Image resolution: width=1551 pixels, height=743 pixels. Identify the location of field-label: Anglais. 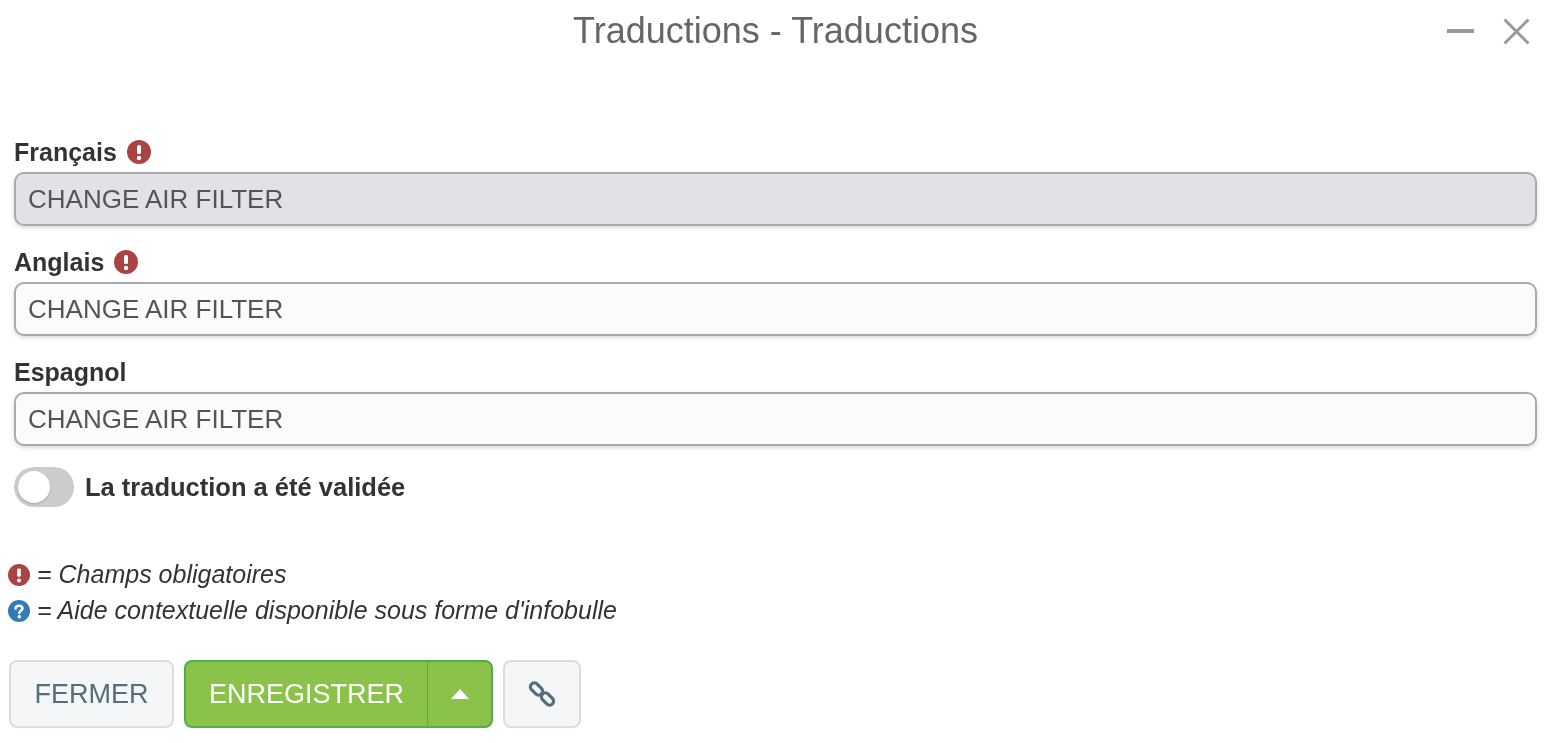
(59, 262).